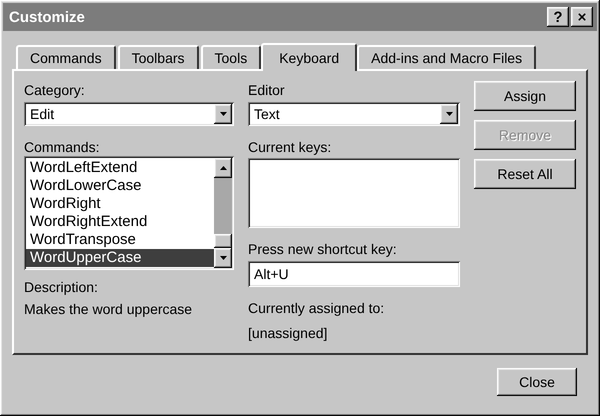  I want to click on command-item: WordUpperCase, so click(120, 258).